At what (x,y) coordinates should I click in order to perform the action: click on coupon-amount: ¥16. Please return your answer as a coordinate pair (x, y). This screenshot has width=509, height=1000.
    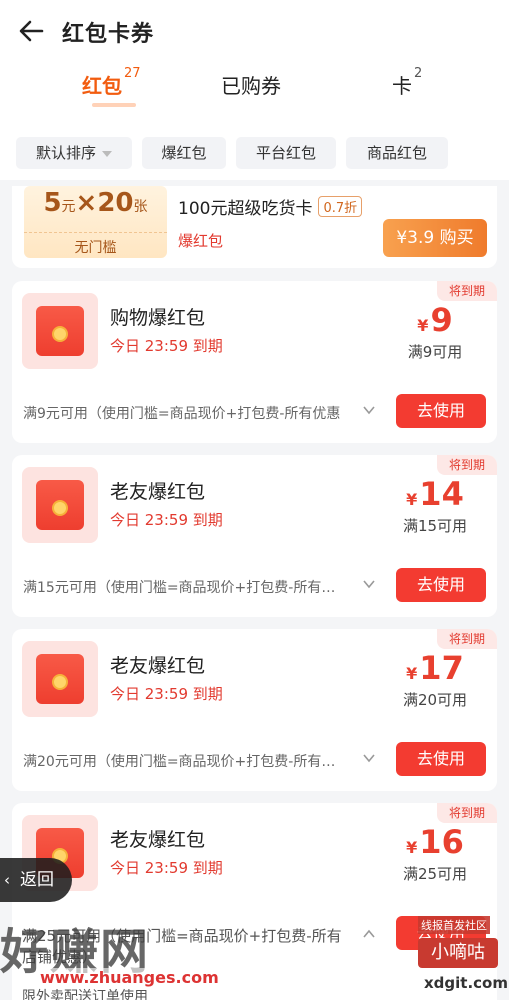
    Looking at the image, I should click on (435, 842).